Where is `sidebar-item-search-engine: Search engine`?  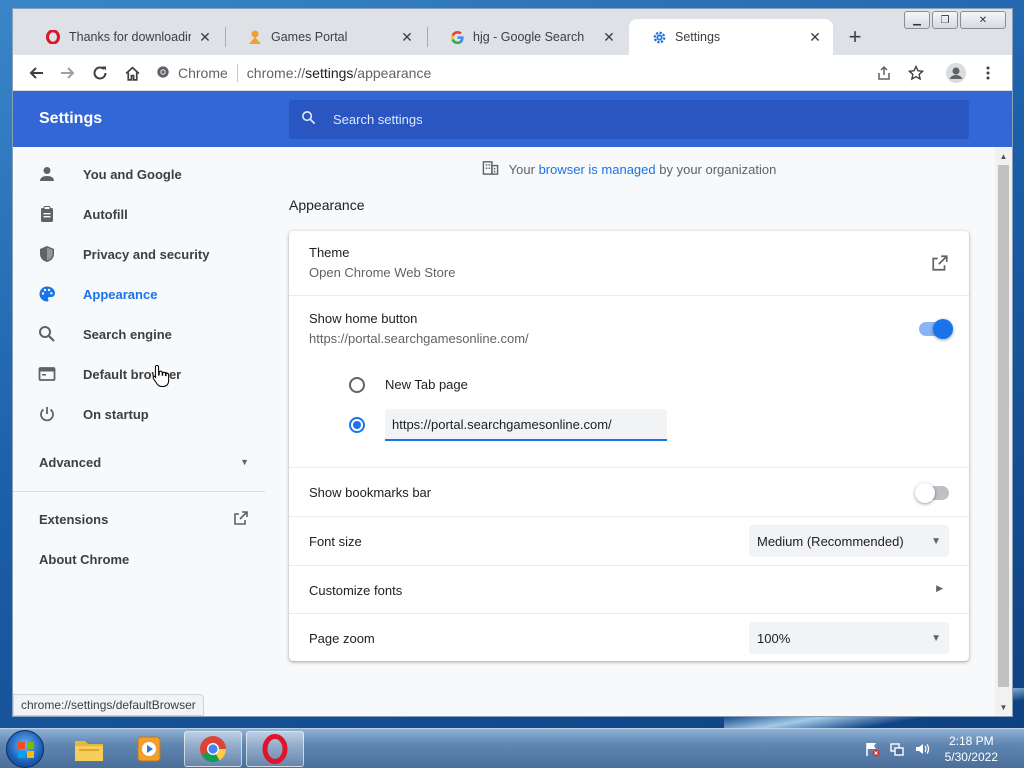
sidebar-item-search-engine: Search engine is located at coordinates (144, 334).